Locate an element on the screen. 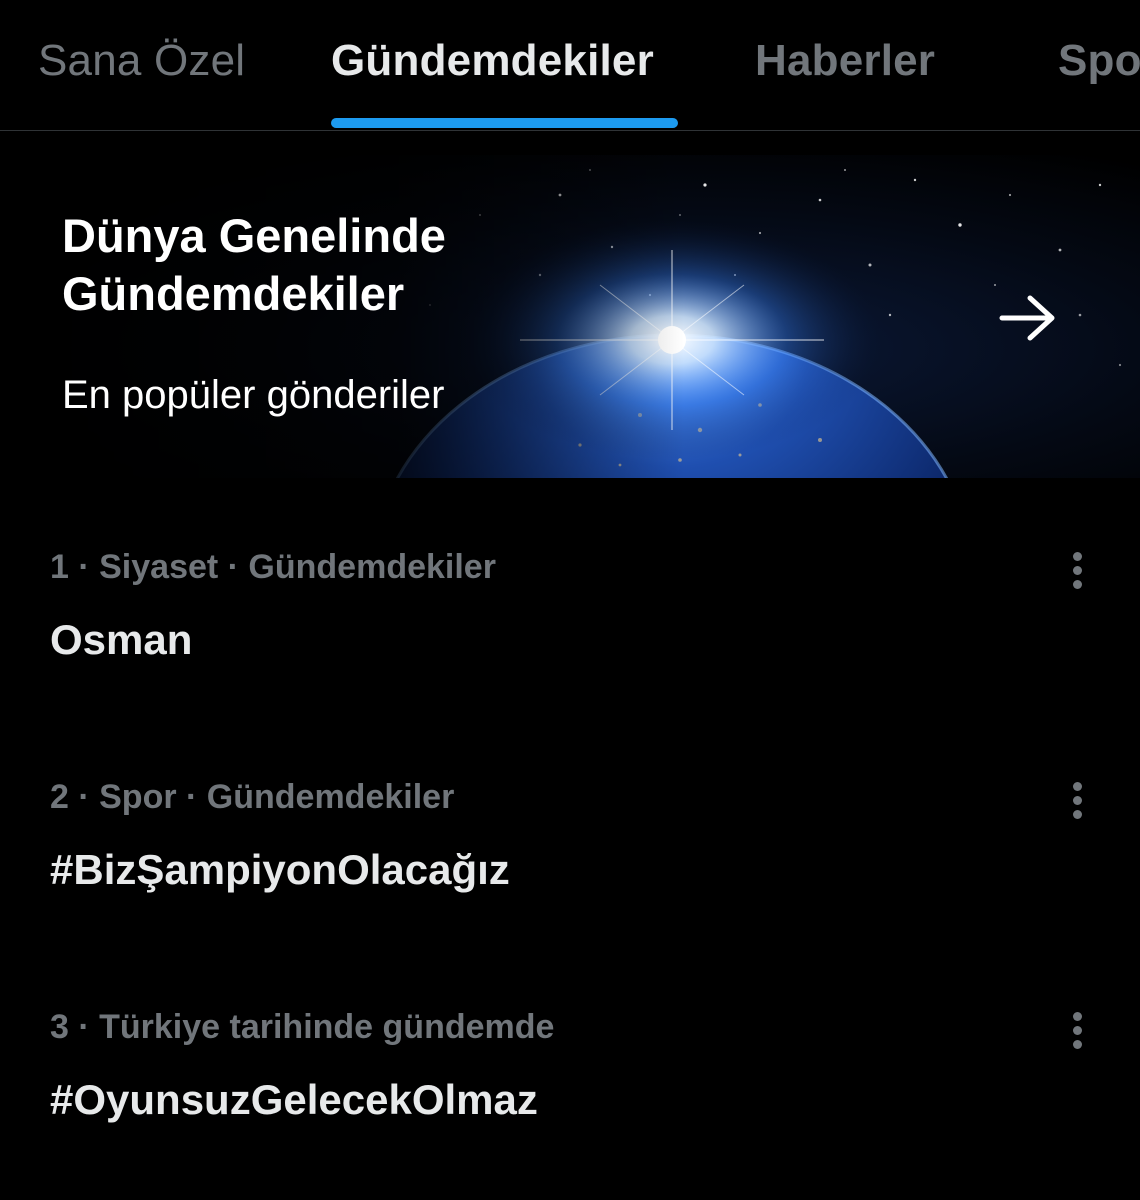  tab-news: Haberler is located at coordinates (845, 61).